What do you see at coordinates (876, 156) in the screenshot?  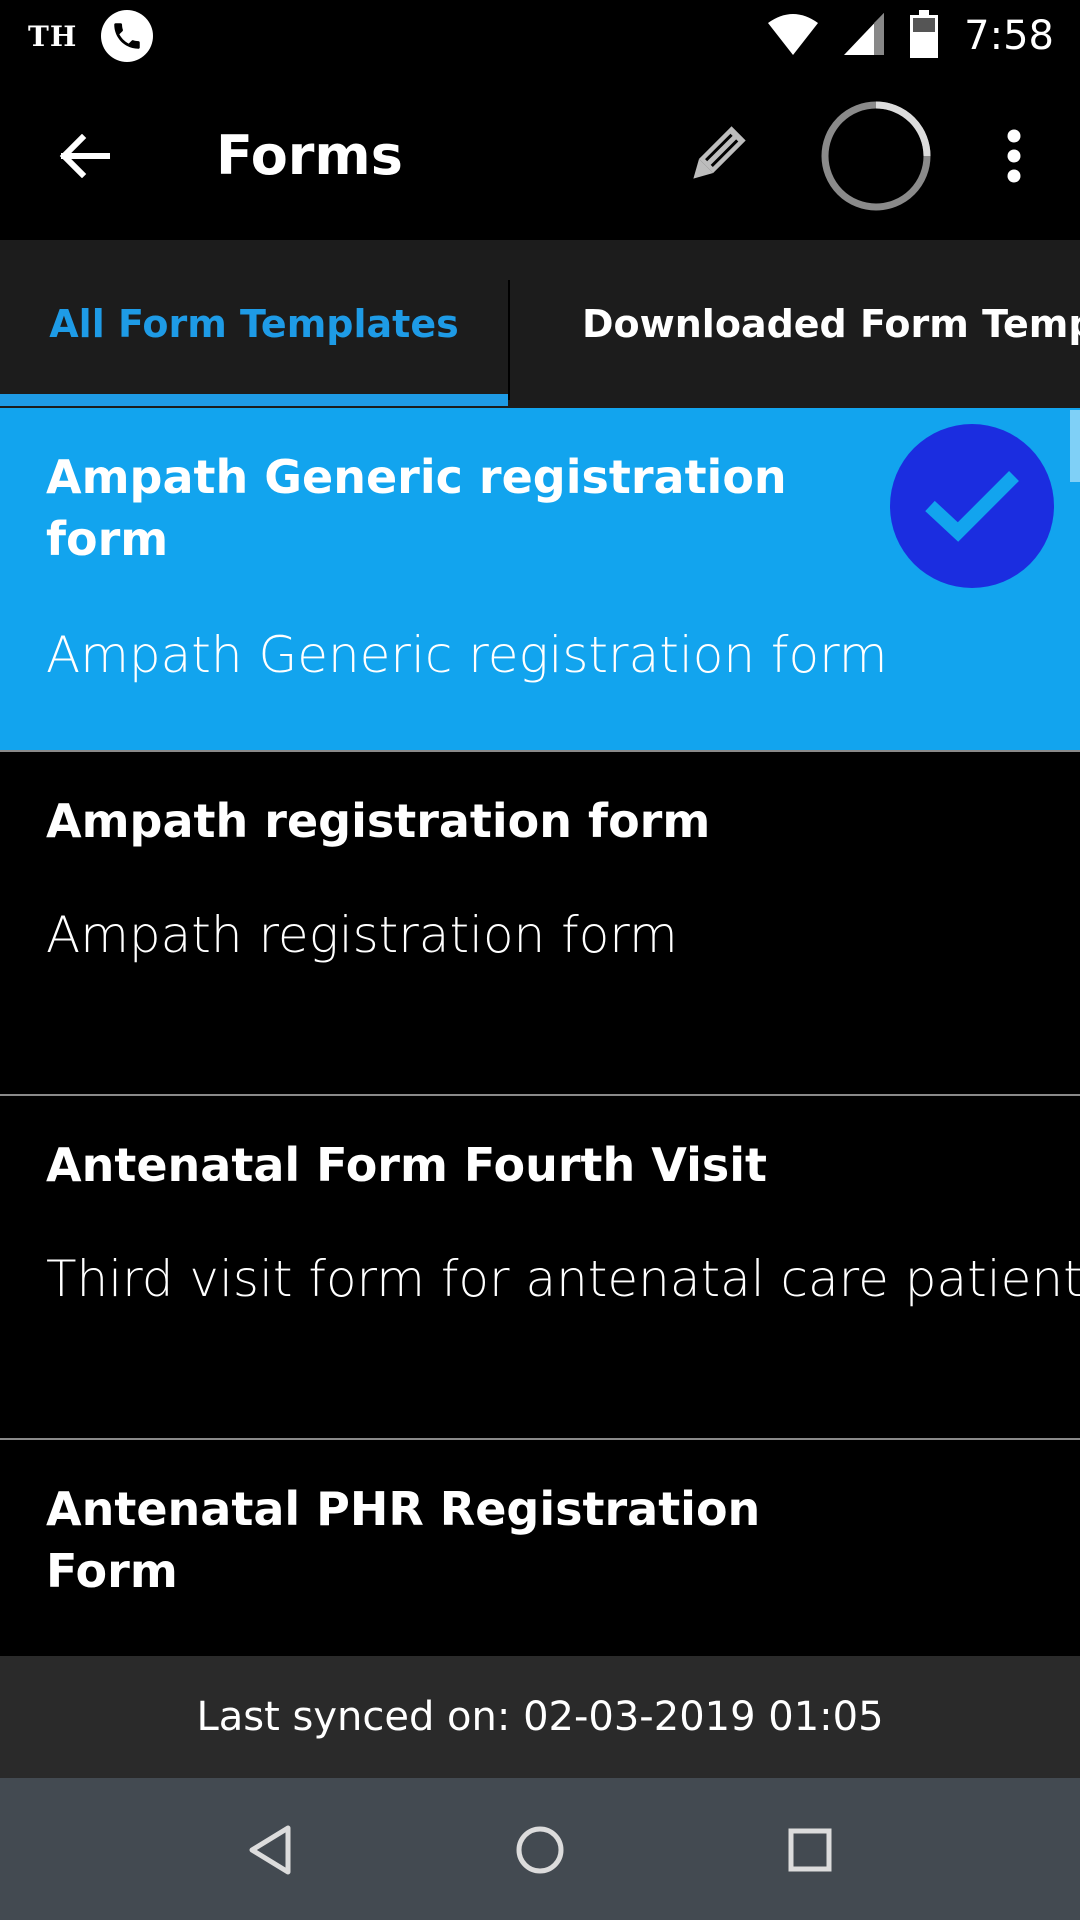 I see `loading-spinner-icon` at bounding box center [876, 156].